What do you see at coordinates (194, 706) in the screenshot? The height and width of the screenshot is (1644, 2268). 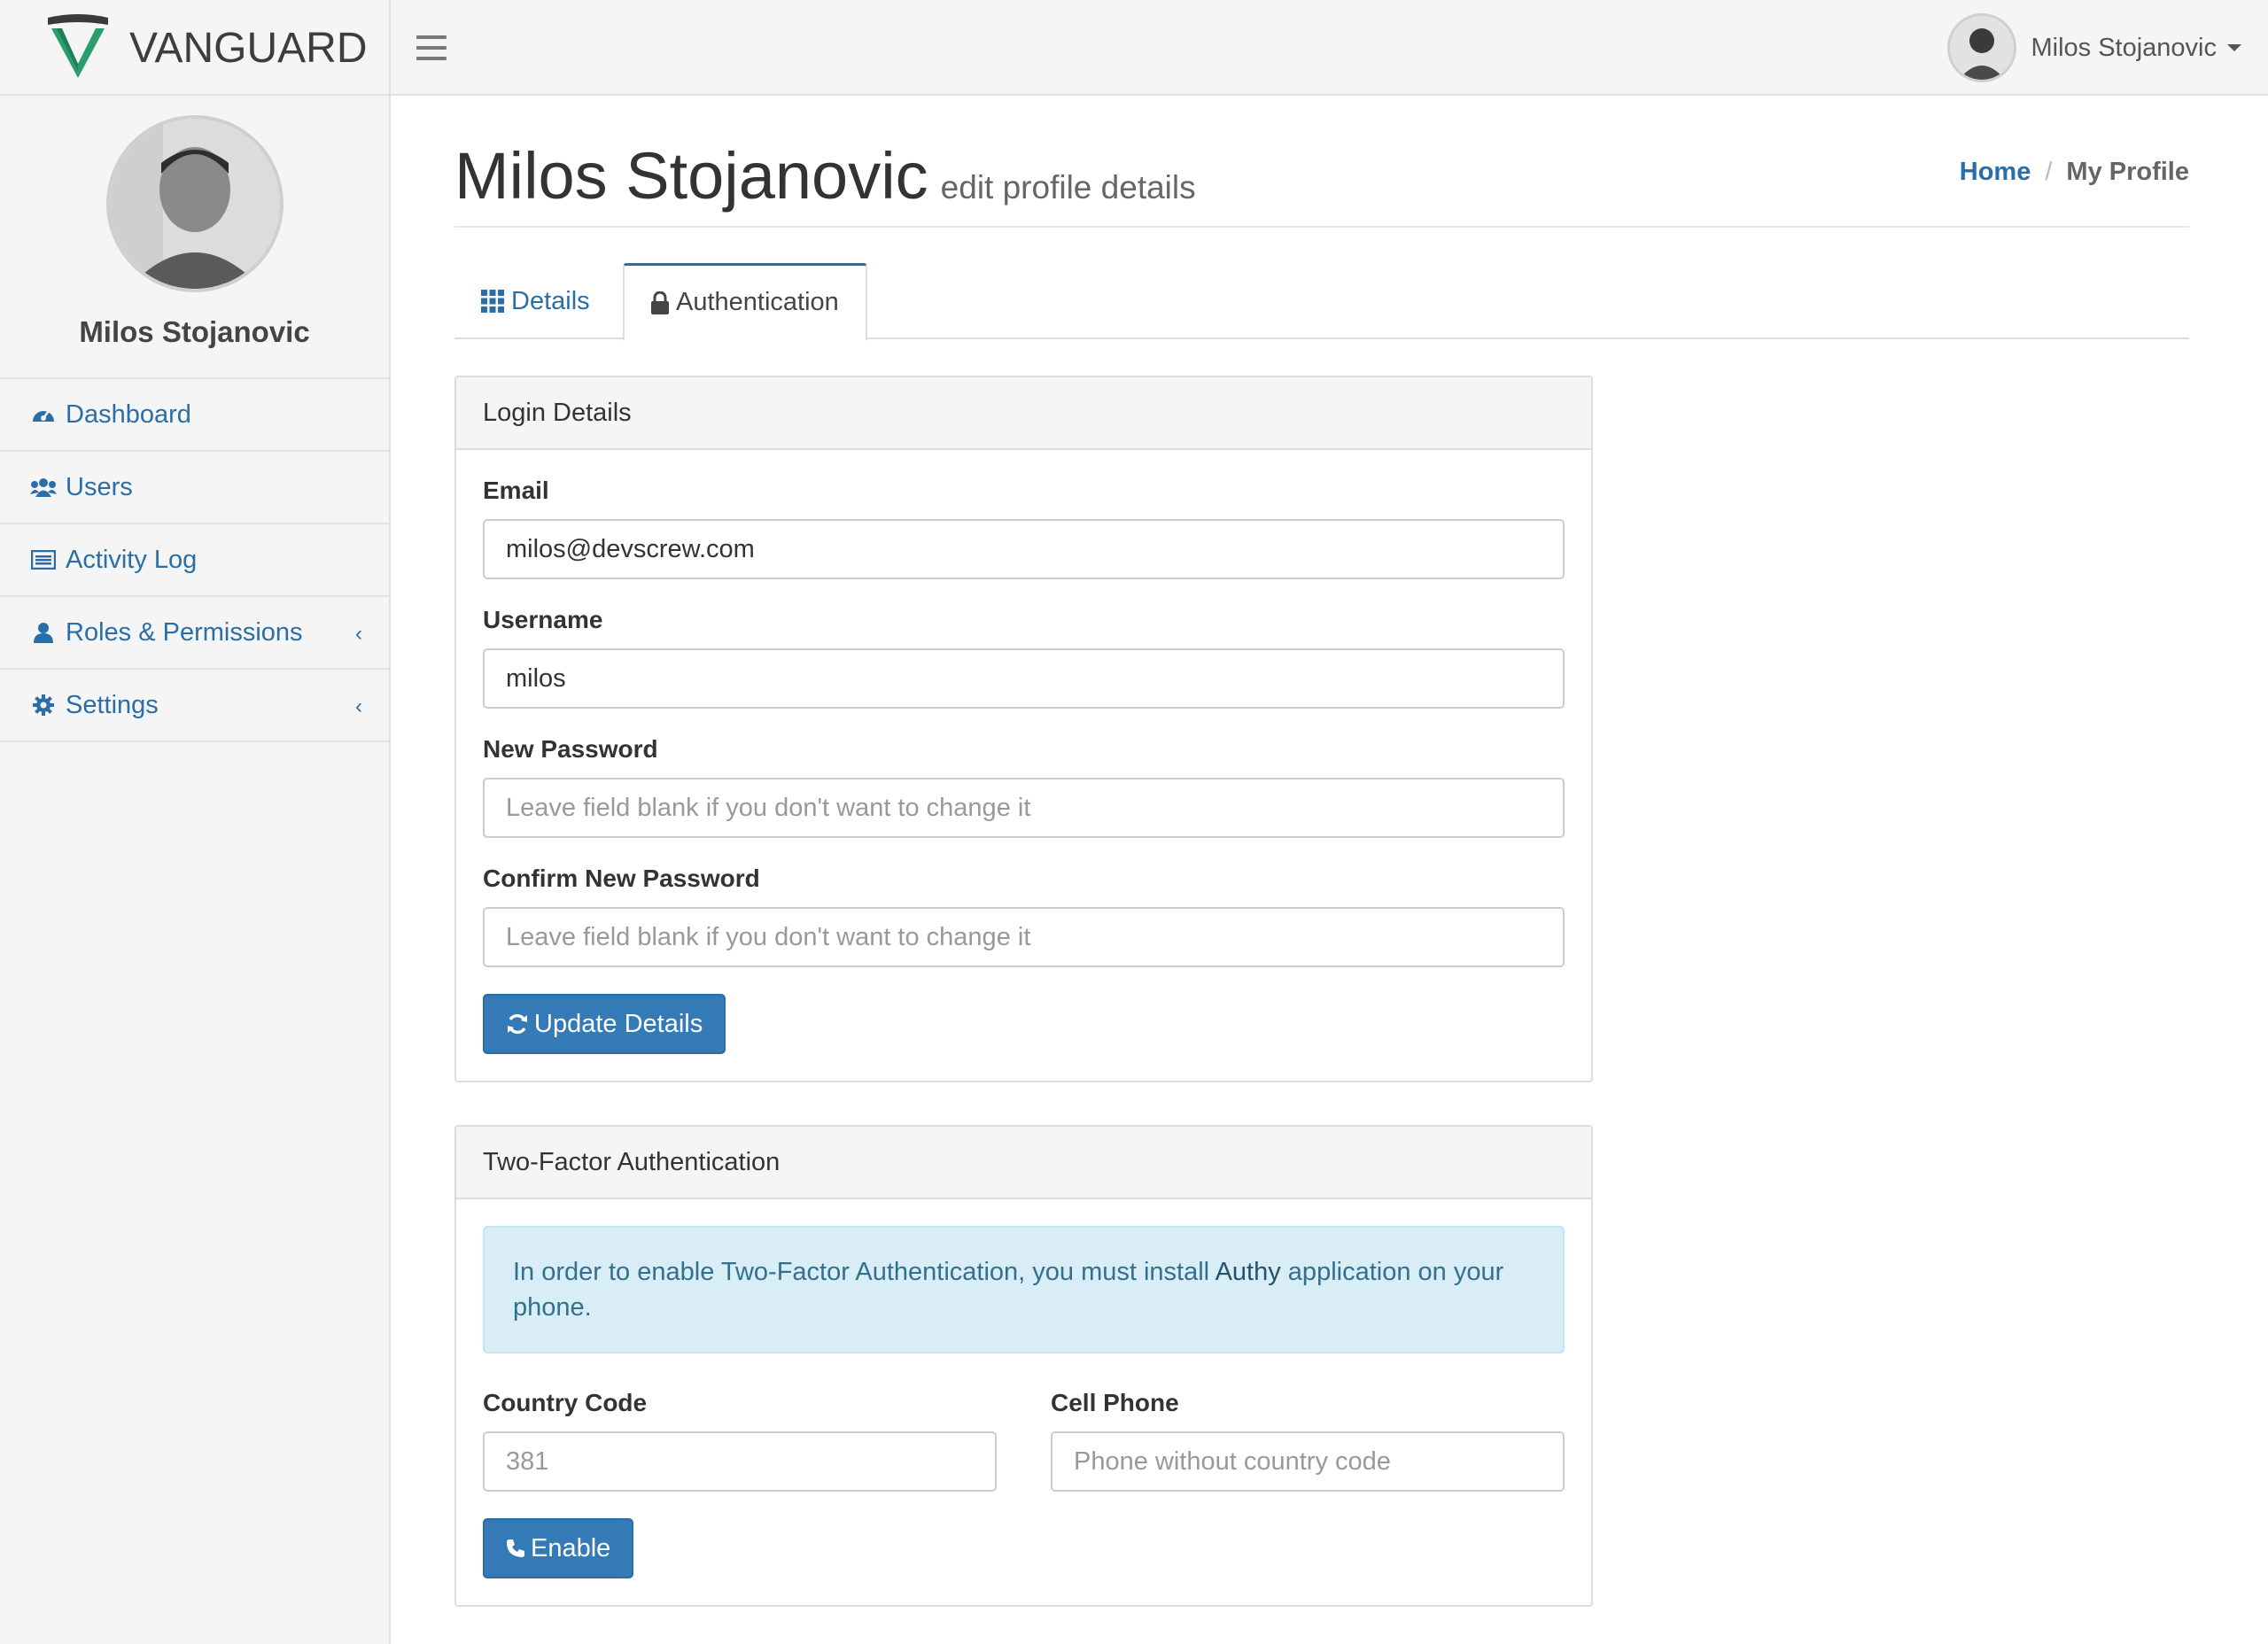 I see `sidebar-item-settings: Settings ‹` at bounding box center [194, 706].